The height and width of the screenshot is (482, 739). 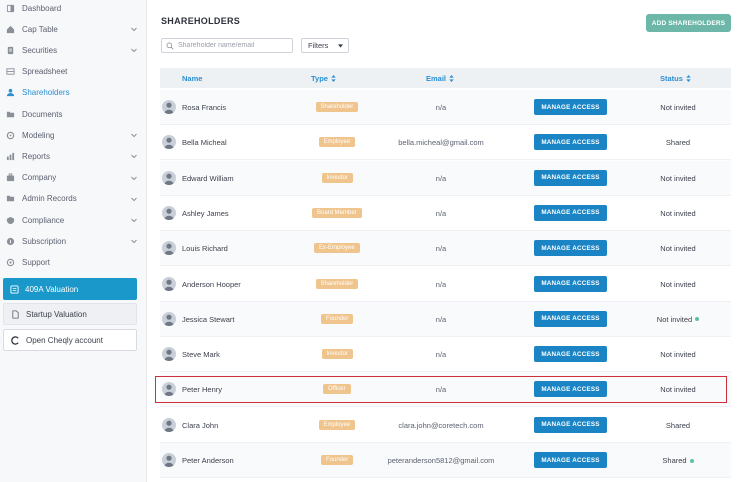 I want to click on table-header: Name Type Email Status, so click(x=445, y=78).